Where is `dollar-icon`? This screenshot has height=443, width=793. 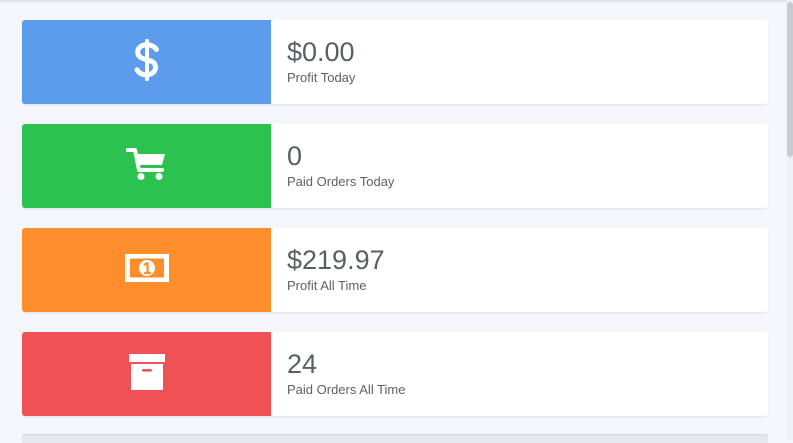 dollar-icon is located at coordinates (147, 62).